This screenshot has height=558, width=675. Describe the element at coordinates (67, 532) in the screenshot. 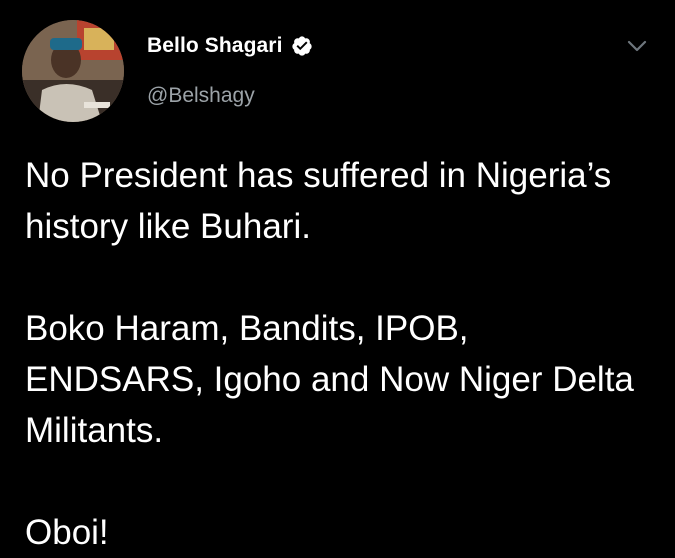

I see `tweet-paragraph: Oboi!` at that location.